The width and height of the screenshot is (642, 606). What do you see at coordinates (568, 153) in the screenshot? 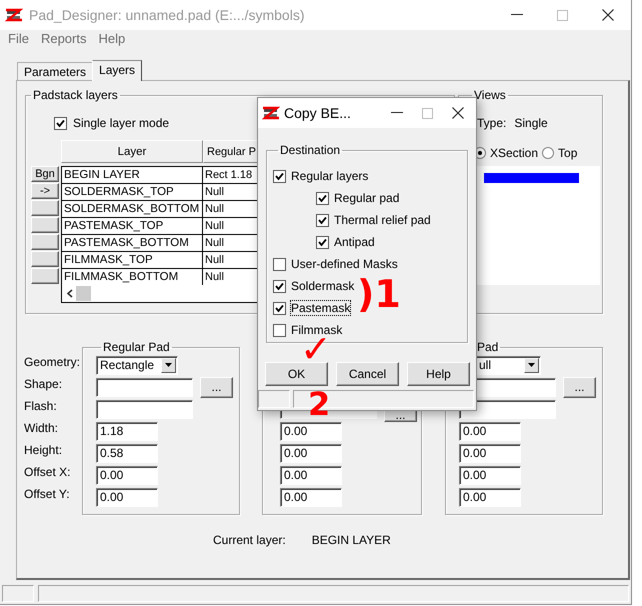
I see `radio-label: Top` at bounding box center [568, 153].